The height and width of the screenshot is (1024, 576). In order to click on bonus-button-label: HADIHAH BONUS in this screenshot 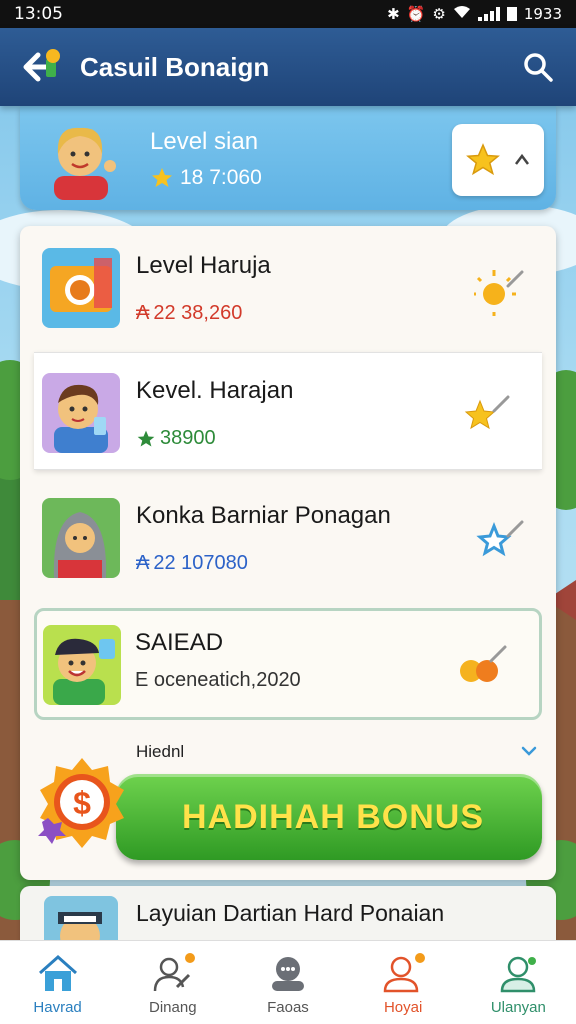, I will do `click(333, 816)`.